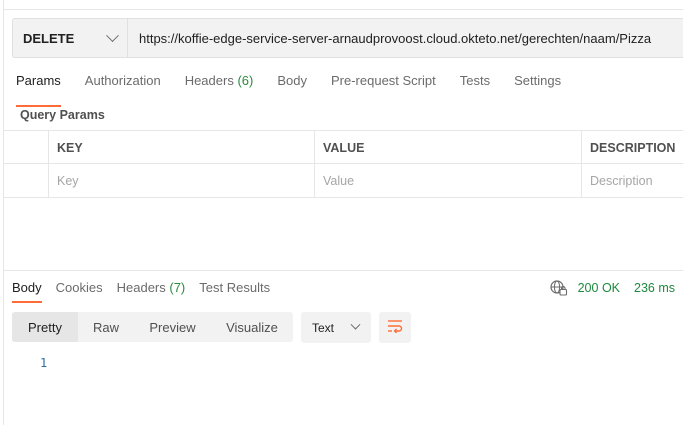 The image size is (683, 425). I want to click on tab-label: Cookies, so click(79, 287).